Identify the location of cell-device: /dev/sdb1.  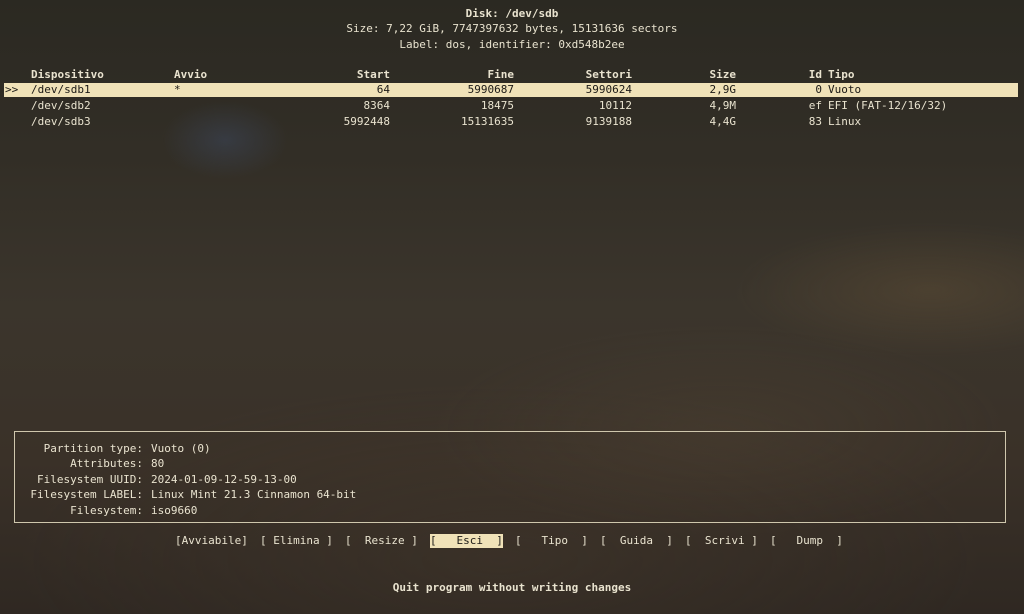
(61, 89).